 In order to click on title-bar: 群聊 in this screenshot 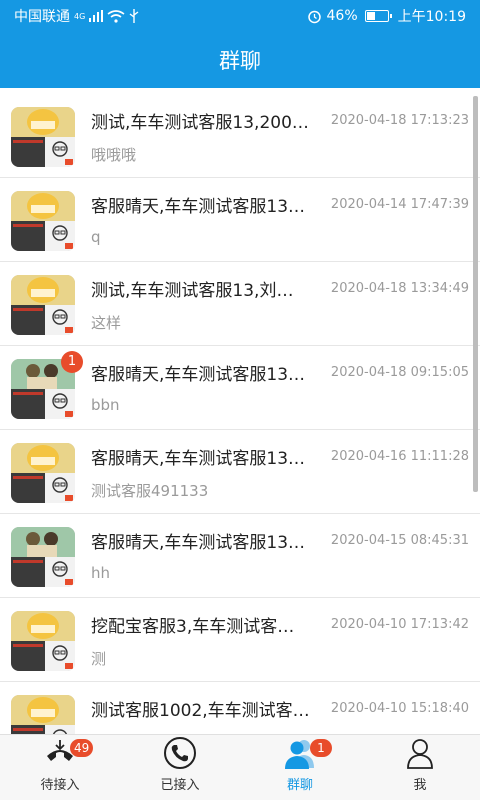, I will do `click(240, 60)`.